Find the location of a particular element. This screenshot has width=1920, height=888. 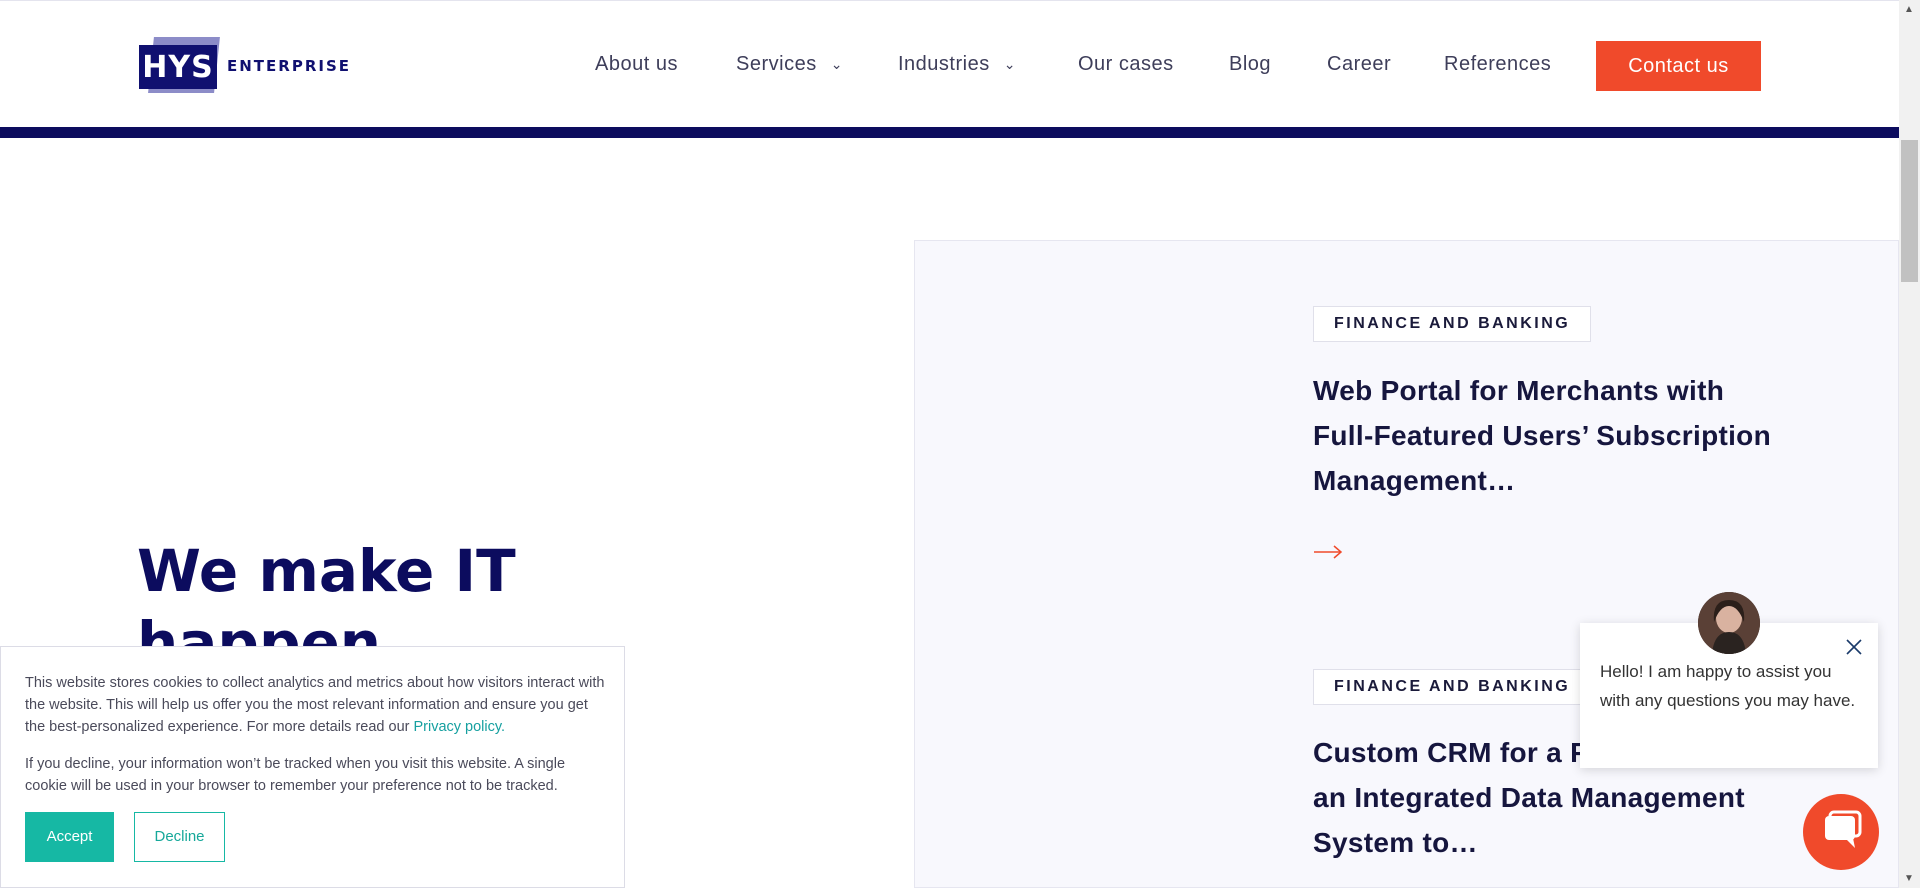

decline-button: Decline is located at coordinates (179, 837).